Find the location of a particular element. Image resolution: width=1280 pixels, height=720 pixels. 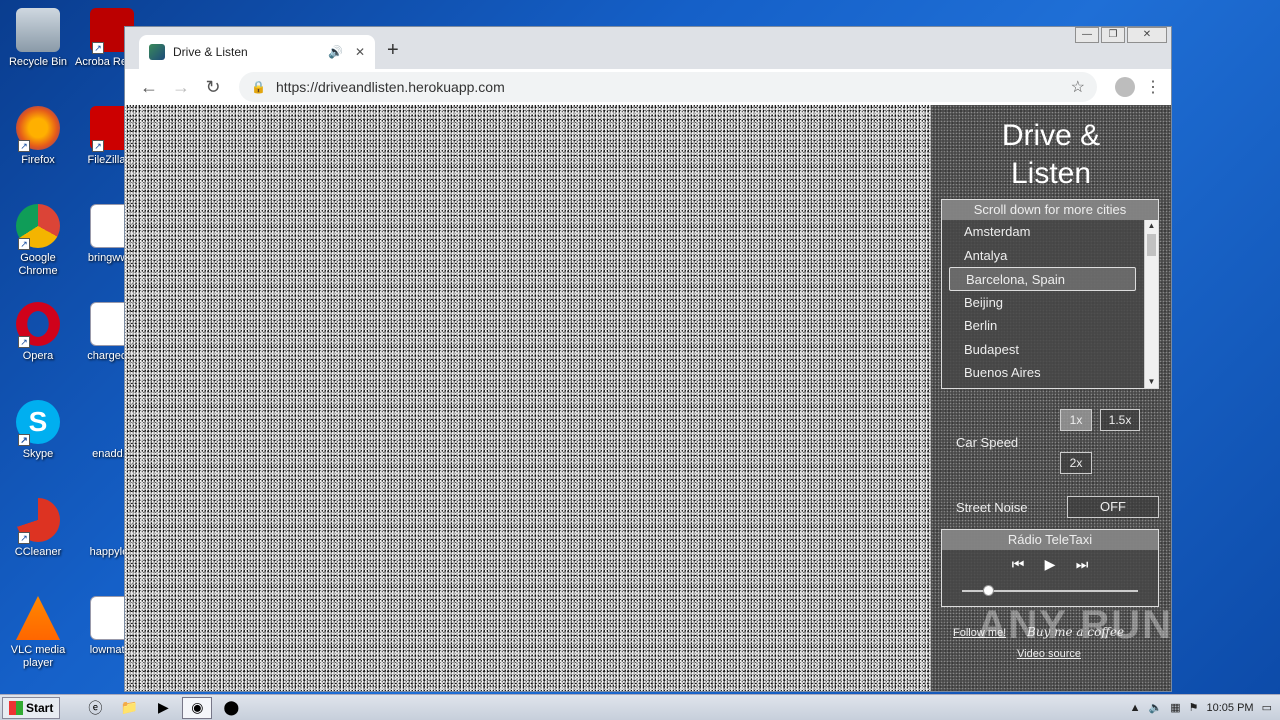

desktop-icon-firefox: ↗ Firefox is located at coordinates (38, 136).